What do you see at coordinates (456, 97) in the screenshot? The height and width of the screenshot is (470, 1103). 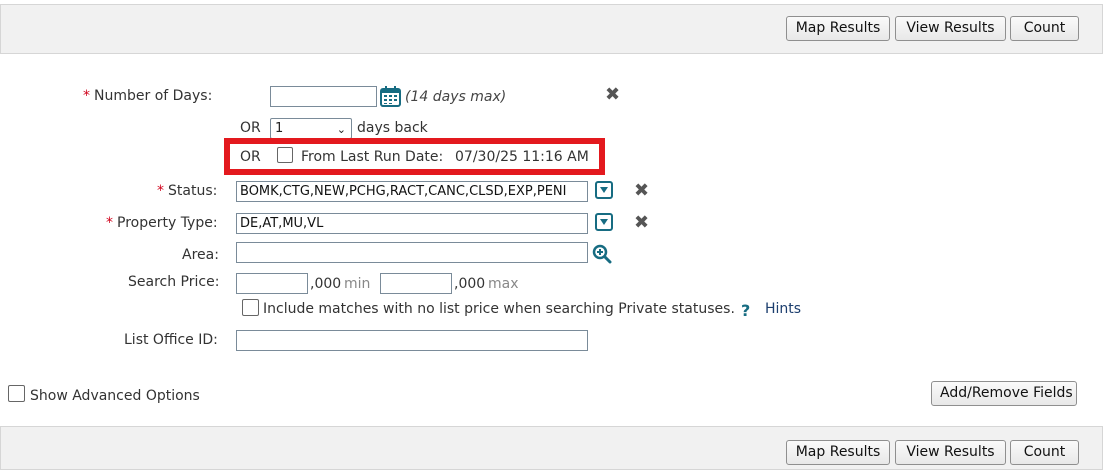 I see `days-max-hint: (14 days max)` at bounding box center [456, 97].